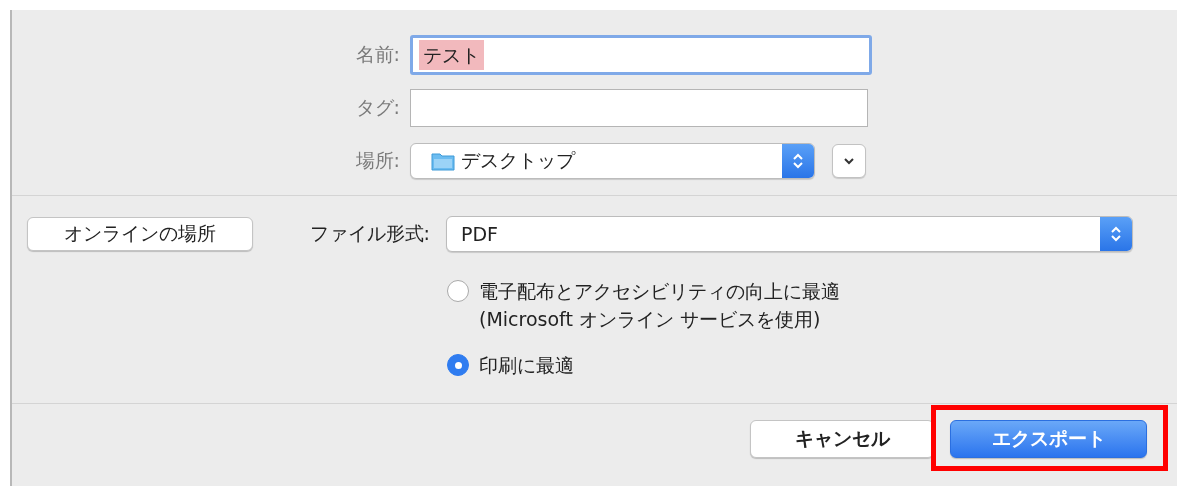  Describe the element at coordinates (377, 107) in the screenshot. I see `field-label: タグ:` at that location.